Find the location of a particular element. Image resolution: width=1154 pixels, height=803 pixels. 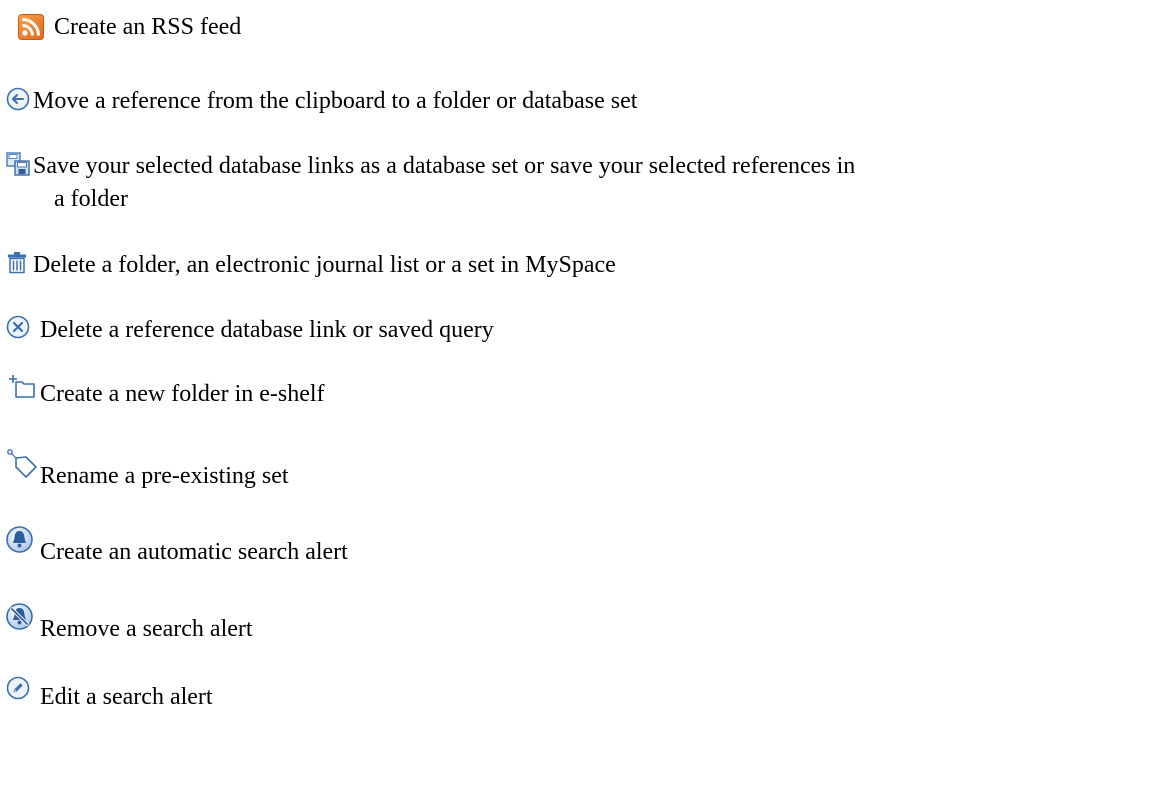

tag-icon is located at coordinates (22, 463).